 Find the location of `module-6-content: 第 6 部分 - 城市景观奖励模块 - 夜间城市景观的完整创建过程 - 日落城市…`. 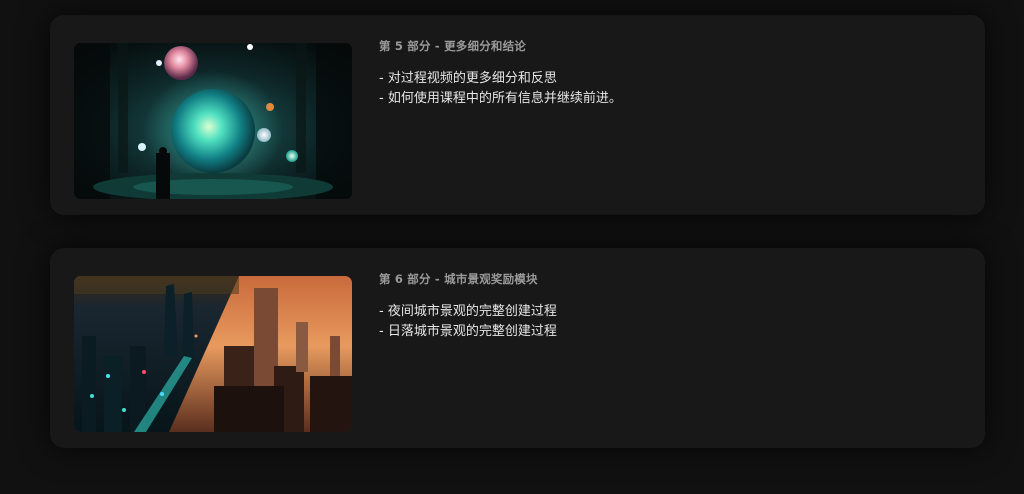

module-6-content: 第 6 部分 - 城市景观奖励模块 - 夜间城市景观的完整创建过程 - 日落城市… is located at coordinates (669, 306).